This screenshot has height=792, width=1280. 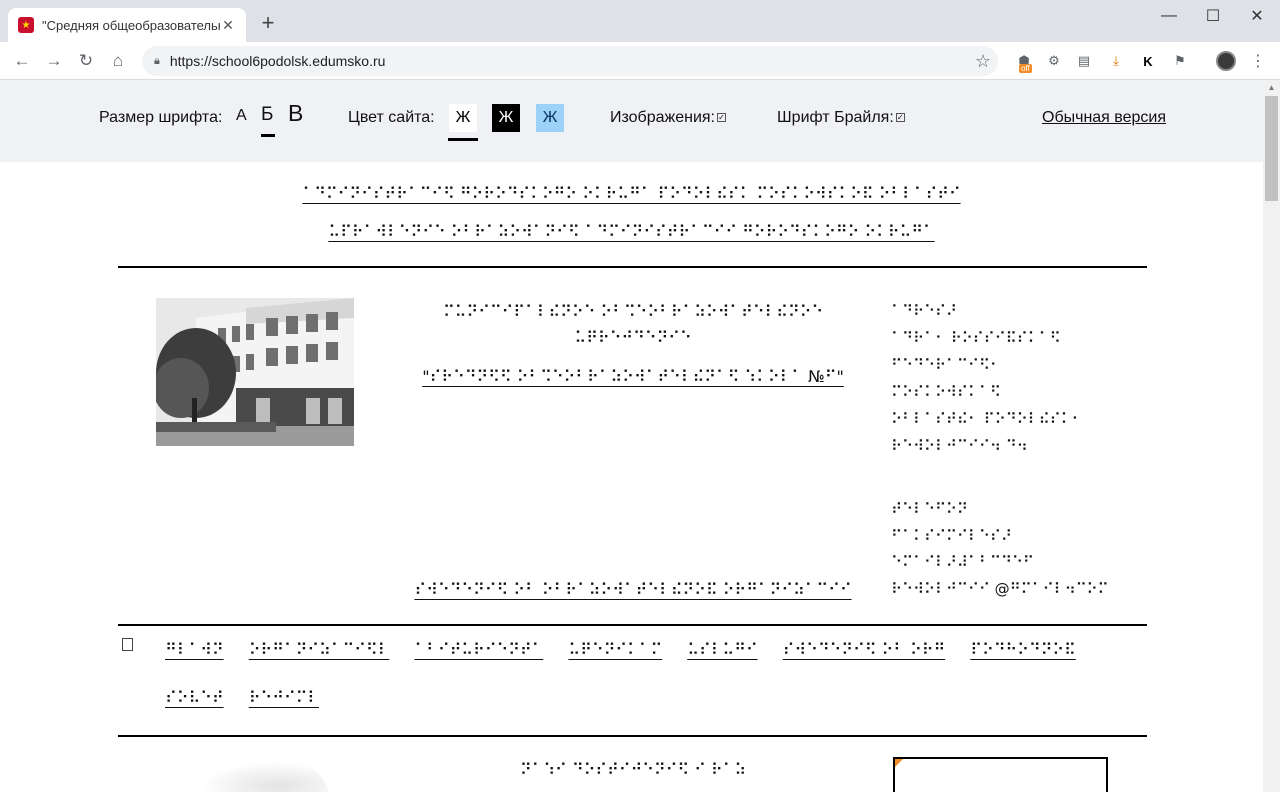 I want to click on scrollbar-thumb, so click(x=1271, y=148).